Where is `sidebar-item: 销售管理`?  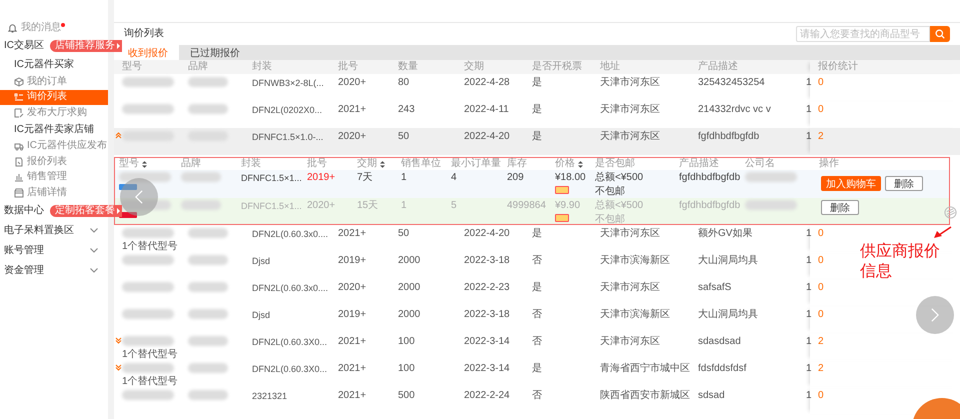 sidebar-item: 销售管理 is located at coordinates (54, 177).